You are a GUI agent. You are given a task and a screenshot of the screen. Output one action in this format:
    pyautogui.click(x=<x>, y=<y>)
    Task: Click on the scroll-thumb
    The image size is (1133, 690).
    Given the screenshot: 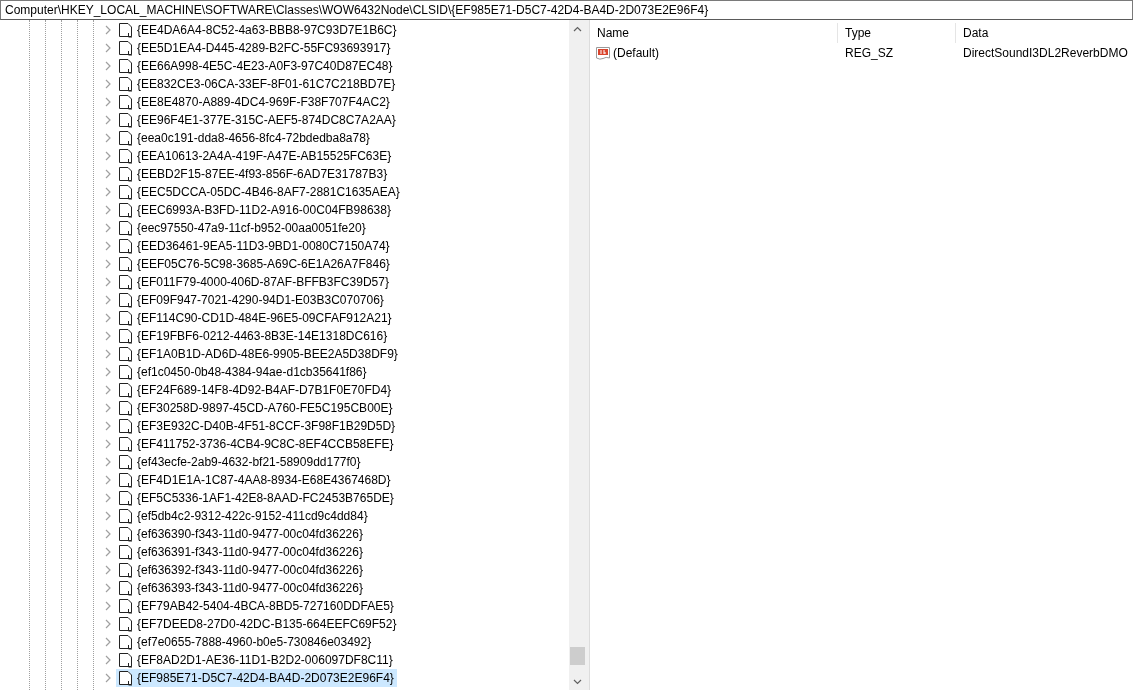 What is the action you would take?
    pyautogui.click(x=577, y=656)
    